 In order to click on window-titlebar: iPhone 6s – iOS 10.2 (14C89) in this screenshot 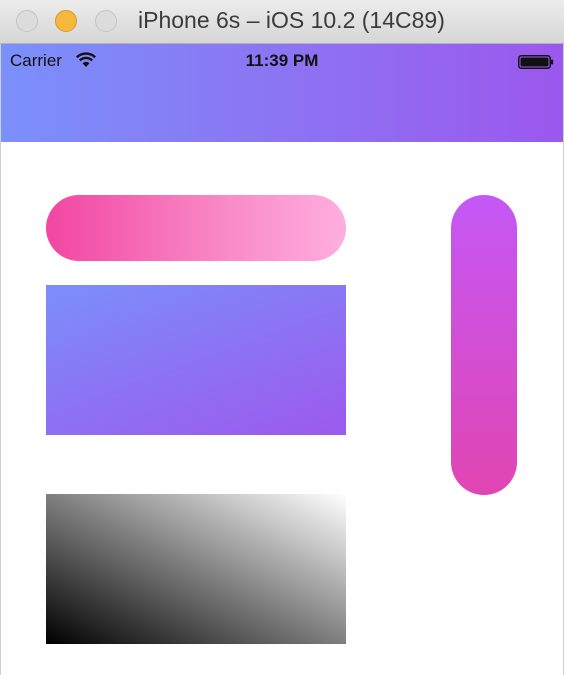, I will do `click(282, 22)`.